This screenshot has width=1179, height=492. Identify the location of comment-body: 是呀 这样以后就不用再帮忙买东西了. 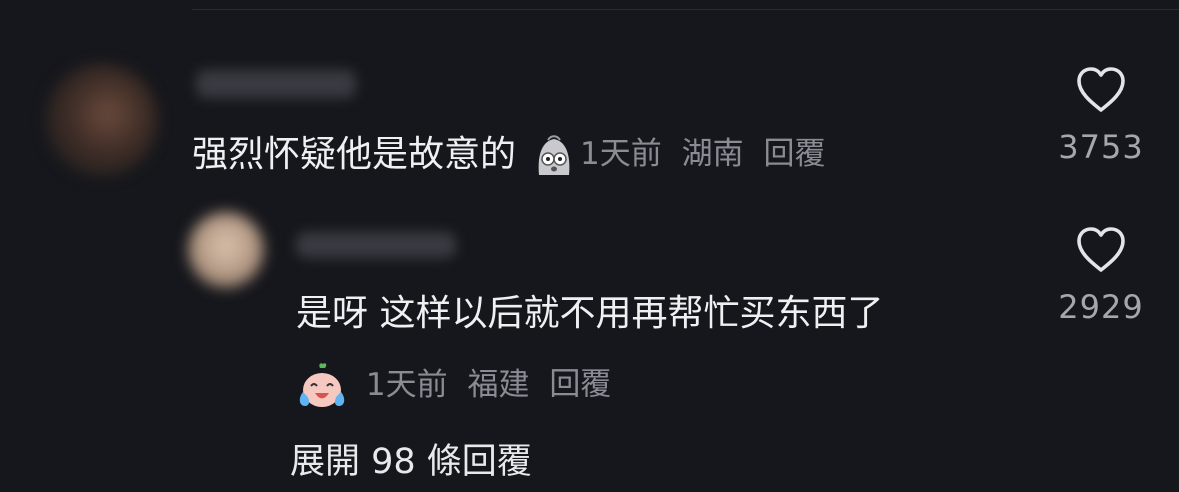
(590, 313).